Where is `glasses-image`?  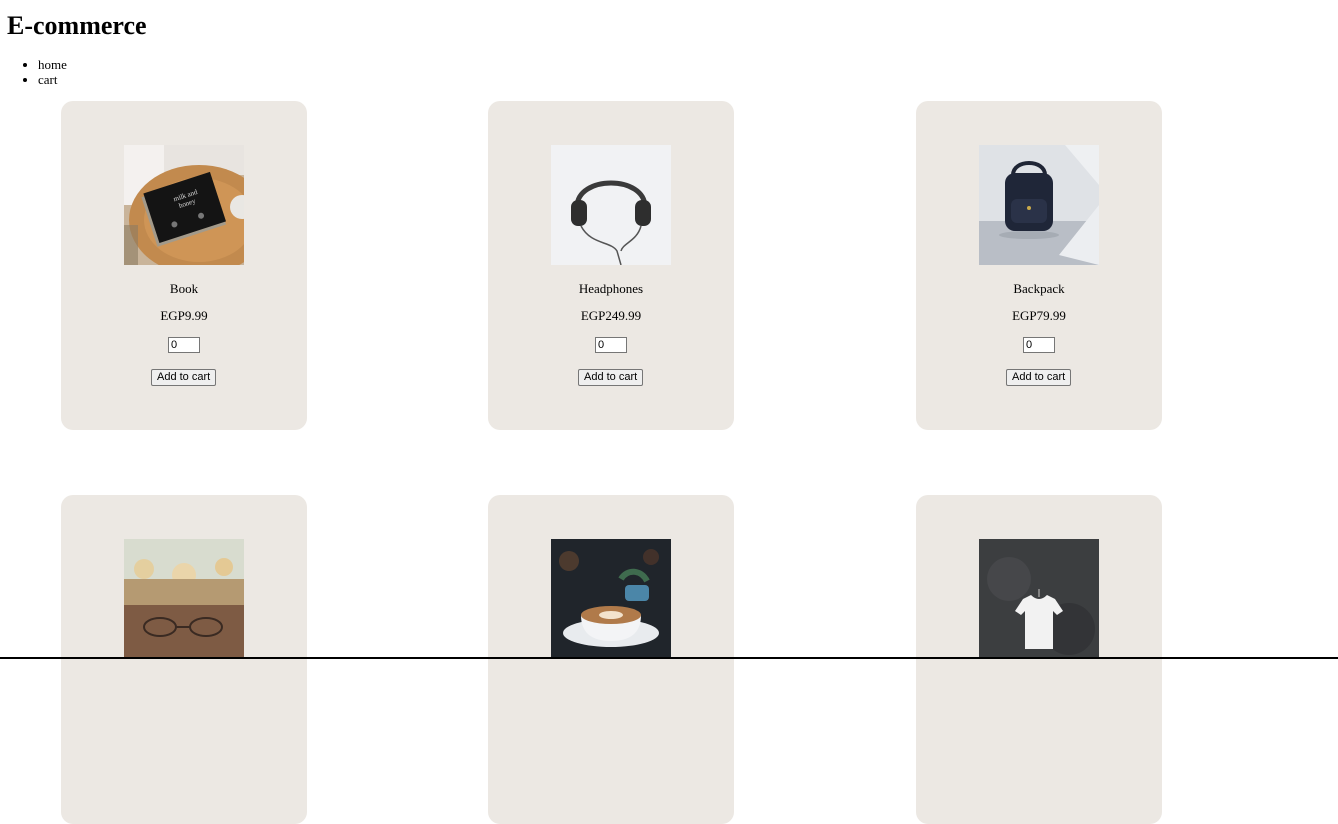
glasses-image is located at coordinates (184, 599).